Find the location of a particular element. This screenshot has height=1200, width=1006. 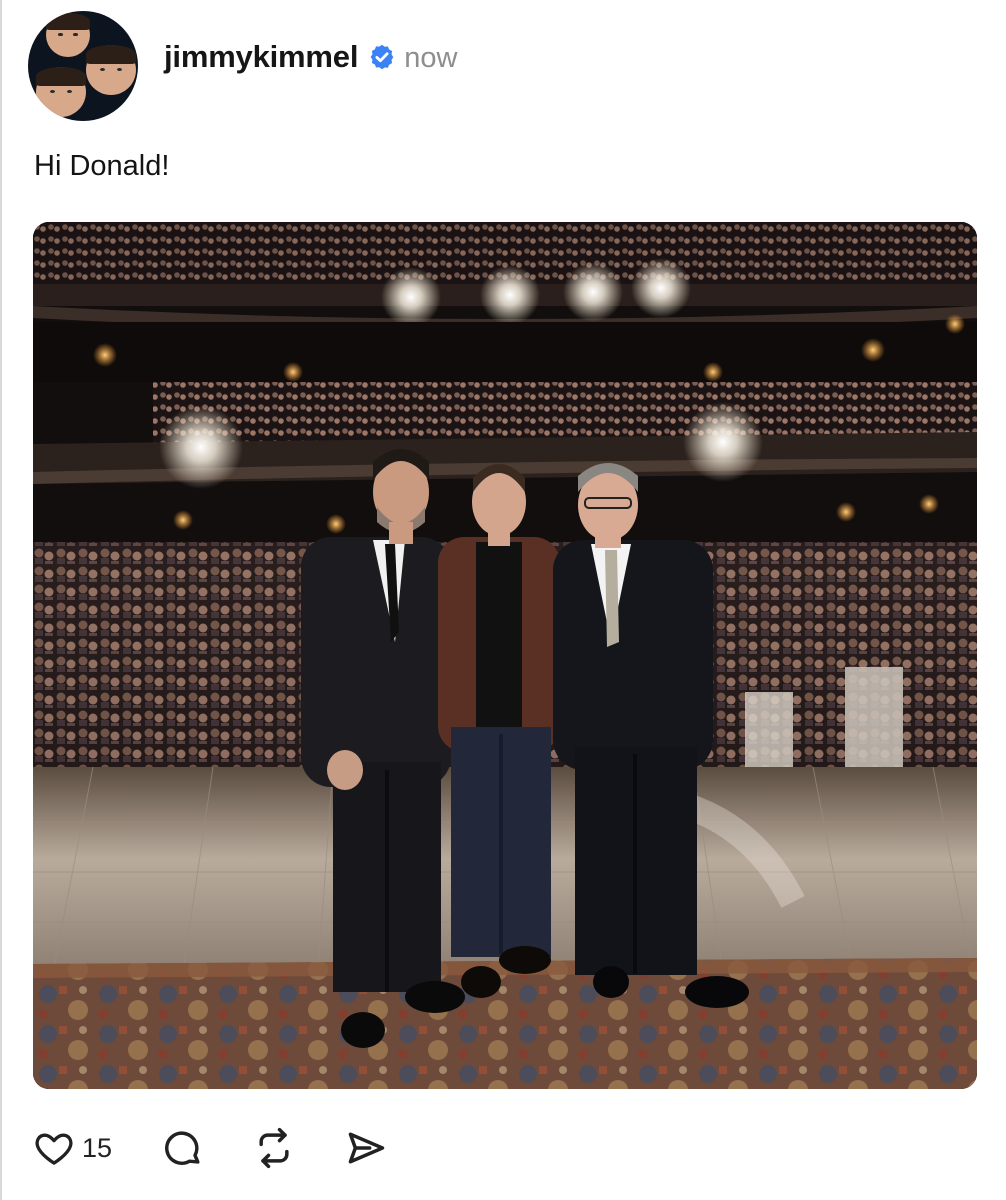

post-text: Hi Donald! is located at coordinates (102, 166).